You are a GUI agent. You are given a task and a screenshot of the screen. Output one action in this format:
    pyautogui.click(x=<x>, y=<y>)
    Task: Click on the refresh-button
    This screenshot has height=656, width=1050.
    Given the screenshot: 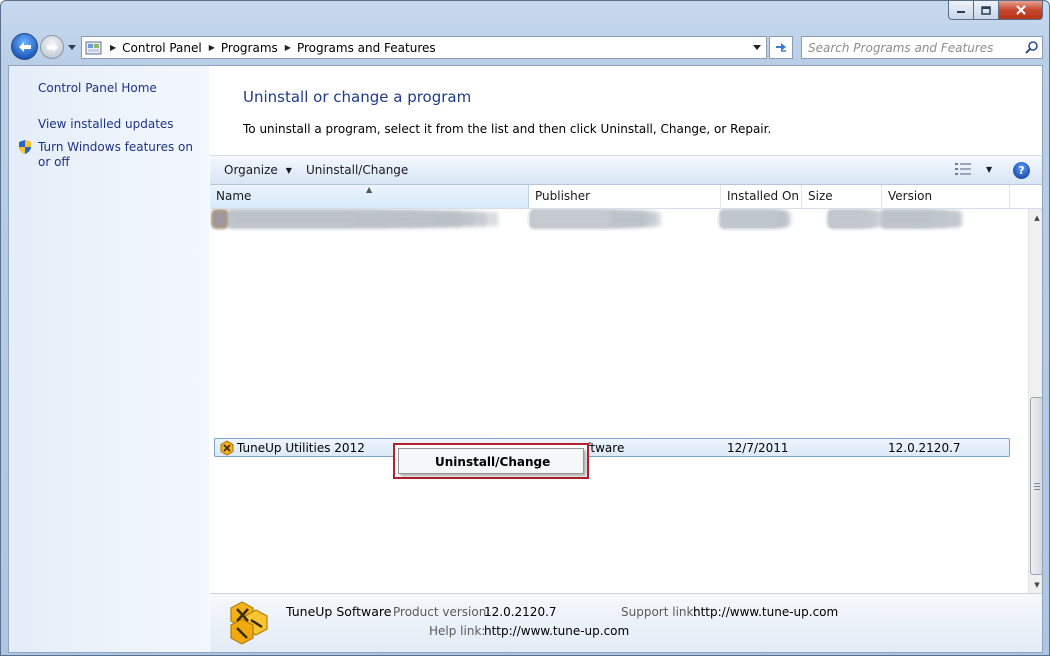 What is the action you would take?
    pyautogui.click(x=781, y=47)
    